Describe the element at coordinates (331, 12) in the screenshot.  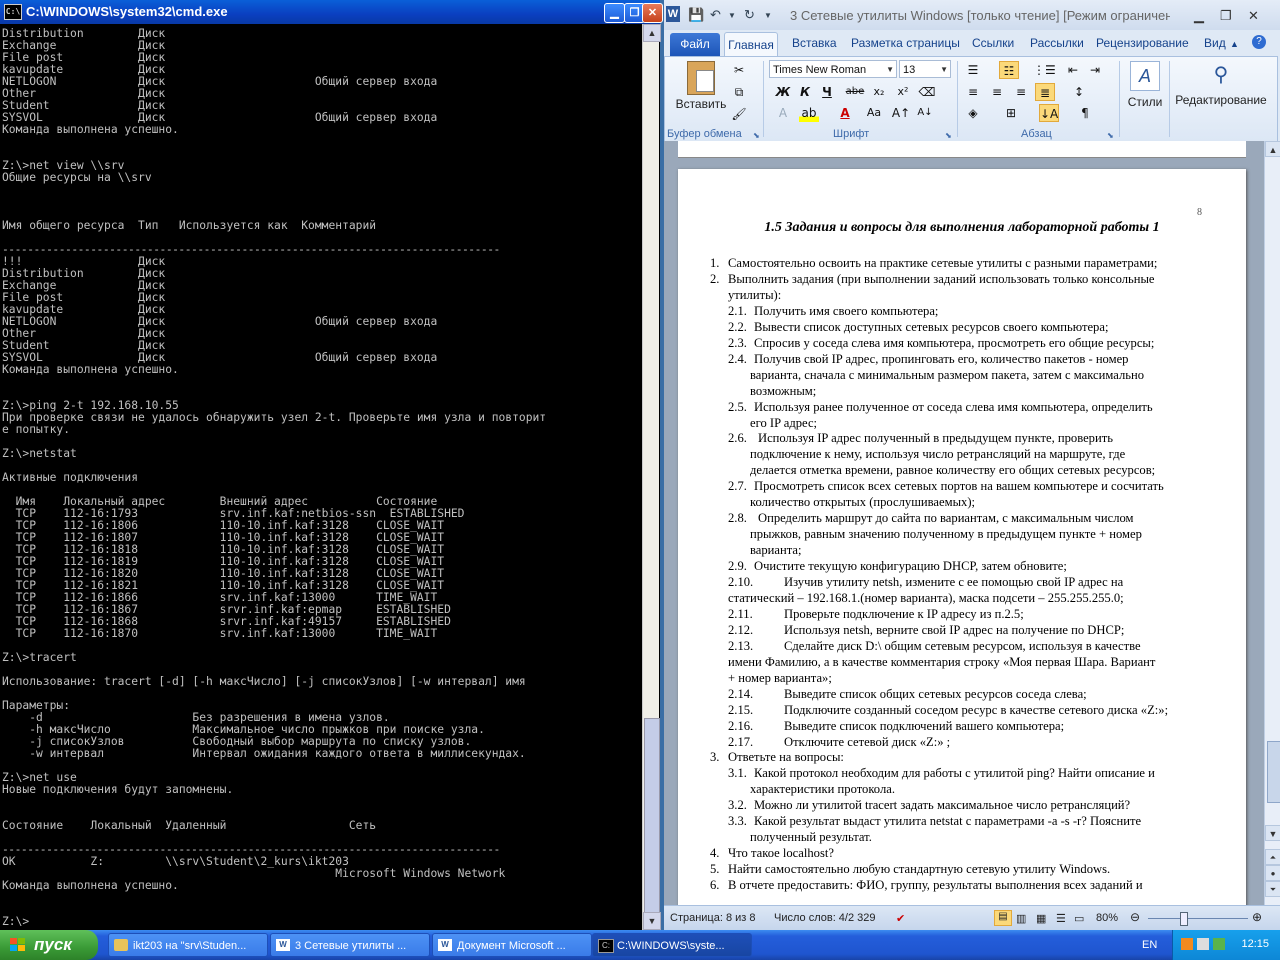
I see `cmd-titlebar: C:\ C:\WINDOWS\system32\cmd.exe ▁ ❐ ✕` at that location.